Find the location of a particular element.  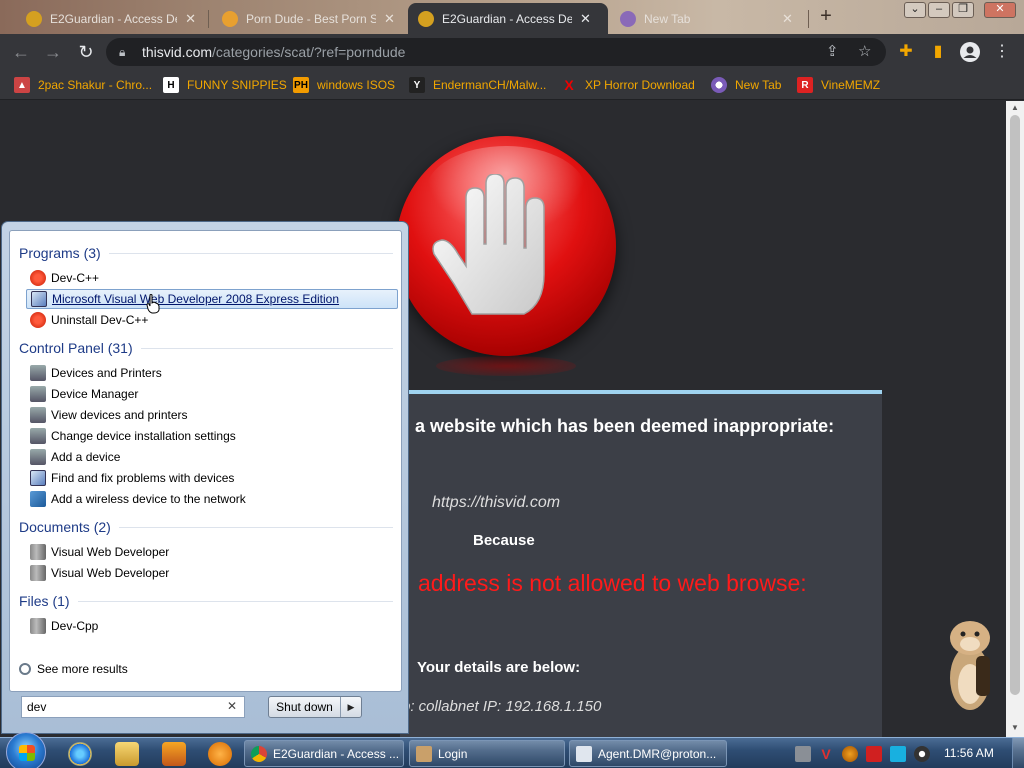

result-devices-and-printers: Devices and Printers is located at coordinates (212, 373).